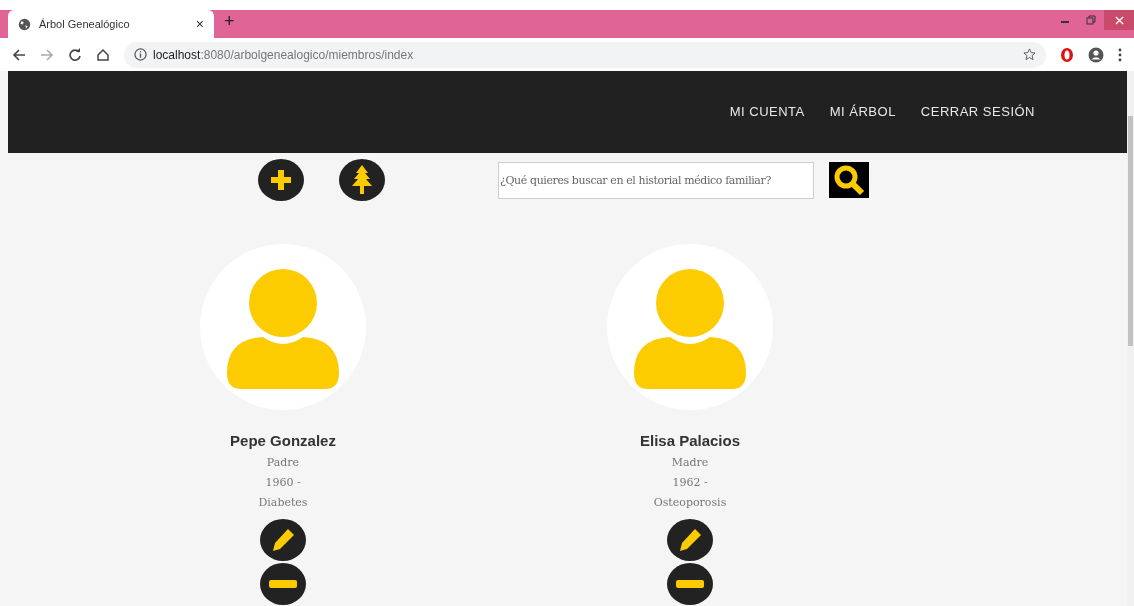 This screenshot has width=1134, height=606. Describe the element at coordinates (690, 462) in the screenshot. I see `member-relation: Madre` at that location.